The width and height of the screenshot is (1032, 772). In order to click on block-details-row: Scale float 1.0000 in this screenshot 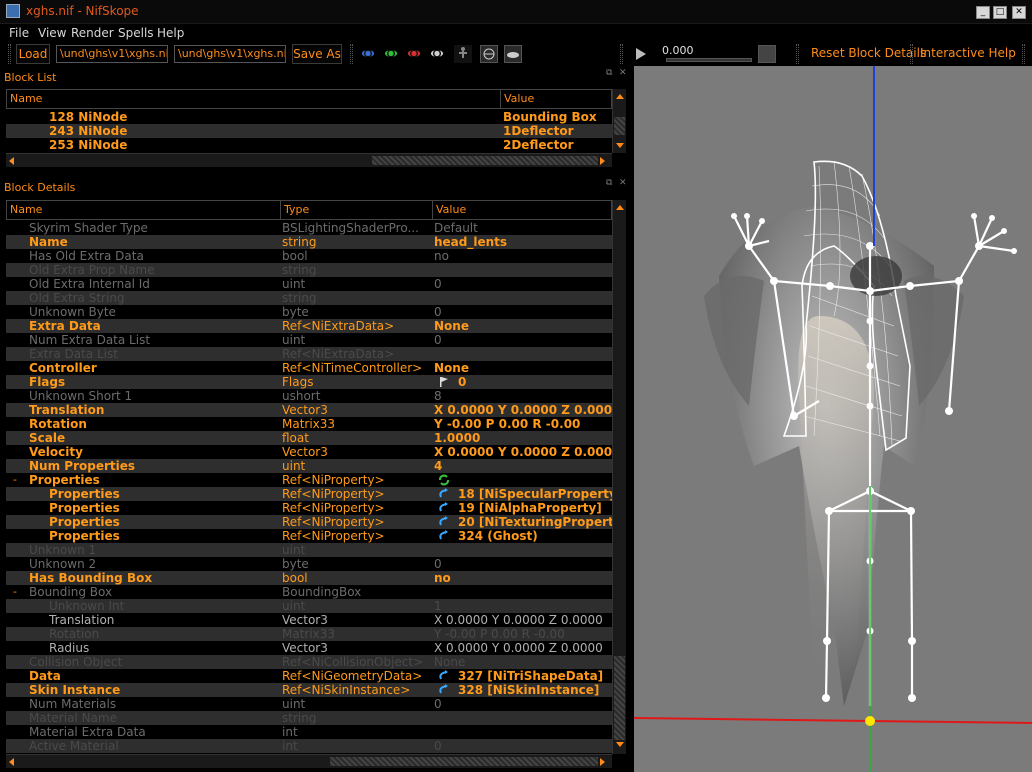, I will do `click(309, 438)`.